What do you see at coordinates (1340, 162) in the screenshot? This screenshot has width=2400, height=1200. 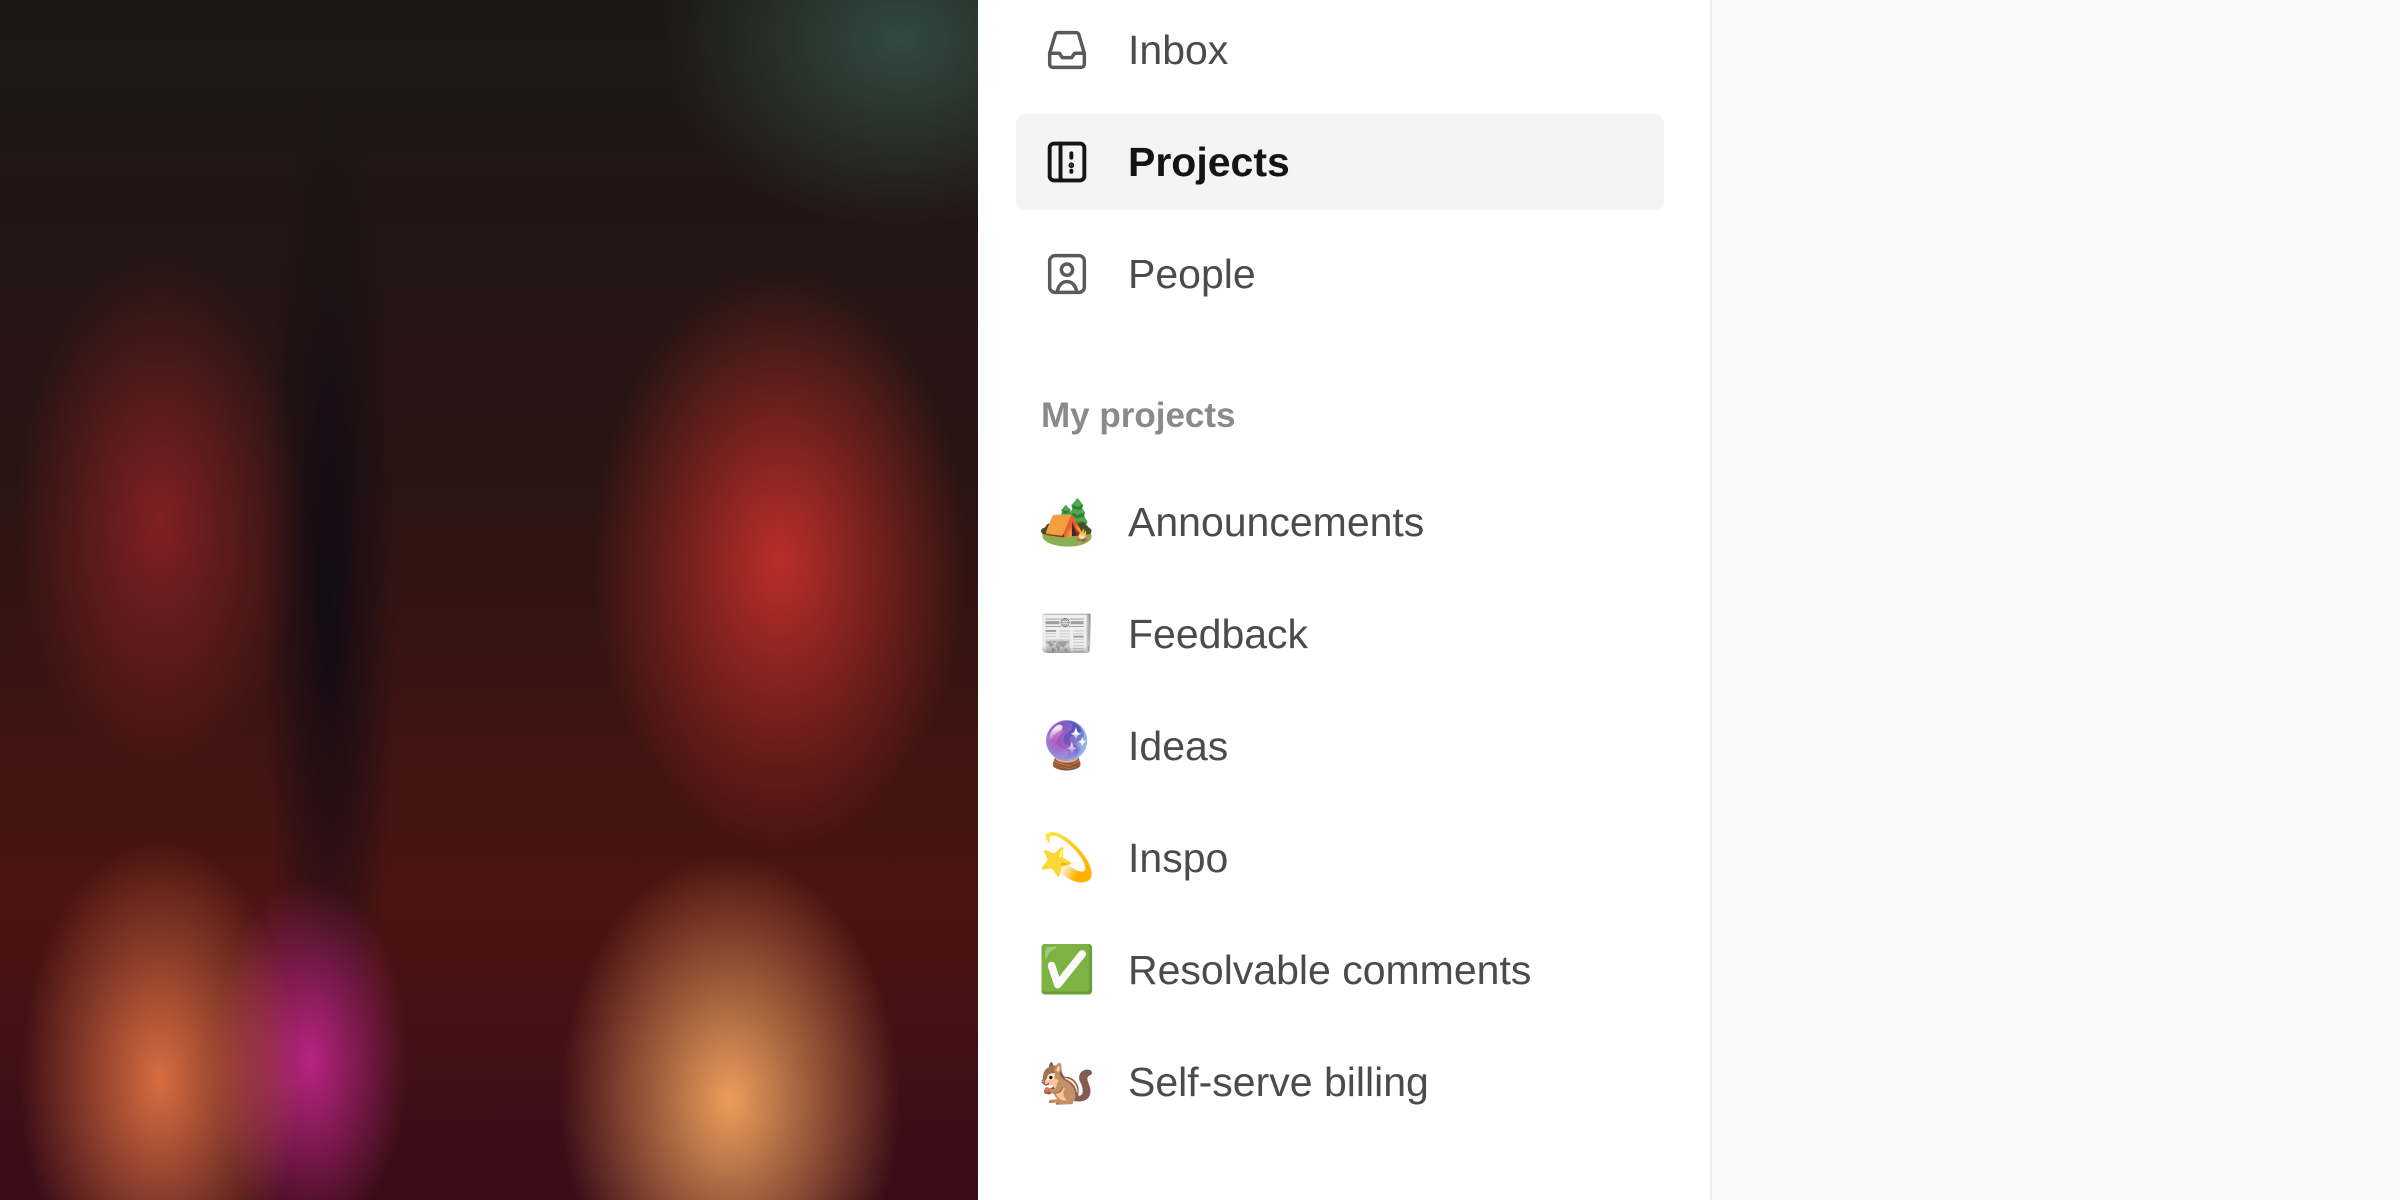 I see `sidebar-item-projects: Projects` at bounding box center [1340, 162].